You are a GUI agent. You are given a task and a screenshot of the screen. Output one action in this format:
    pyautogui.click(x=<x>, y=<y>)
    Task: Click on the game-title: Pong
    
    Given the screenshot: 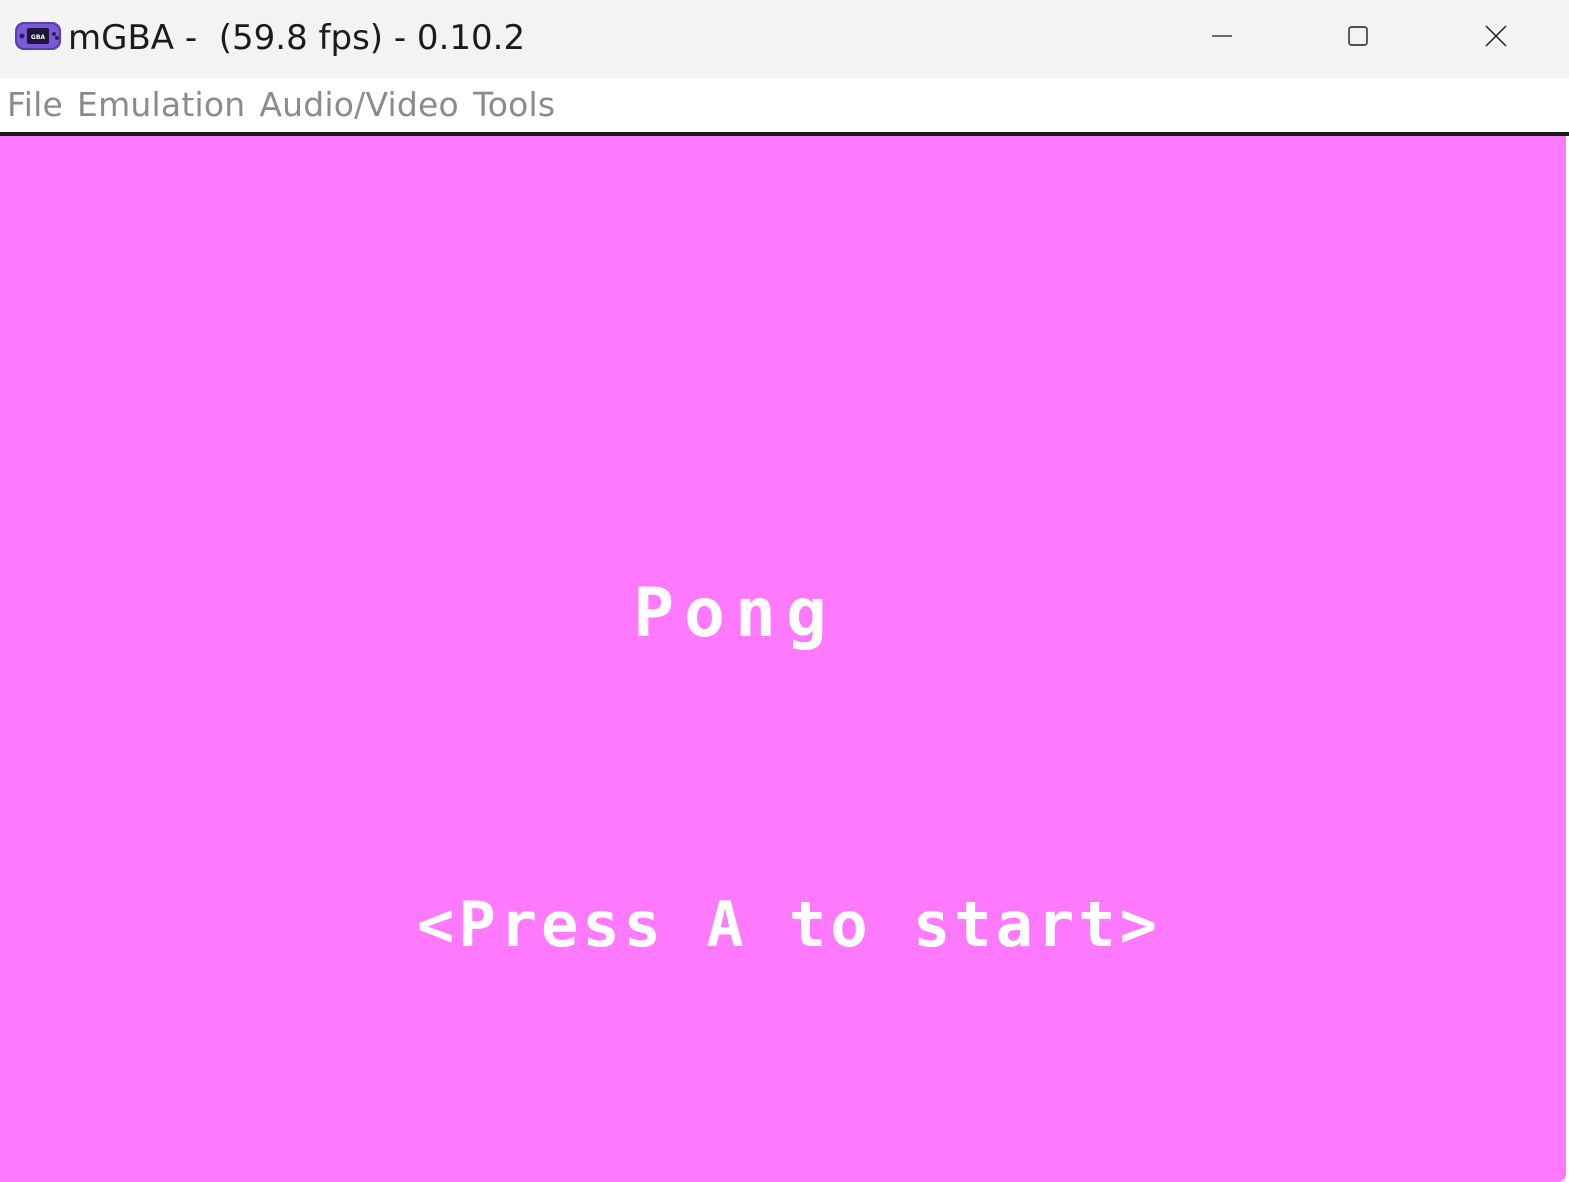 What is the action you would take?
    pyautogui.click(x=735, y=613)
    